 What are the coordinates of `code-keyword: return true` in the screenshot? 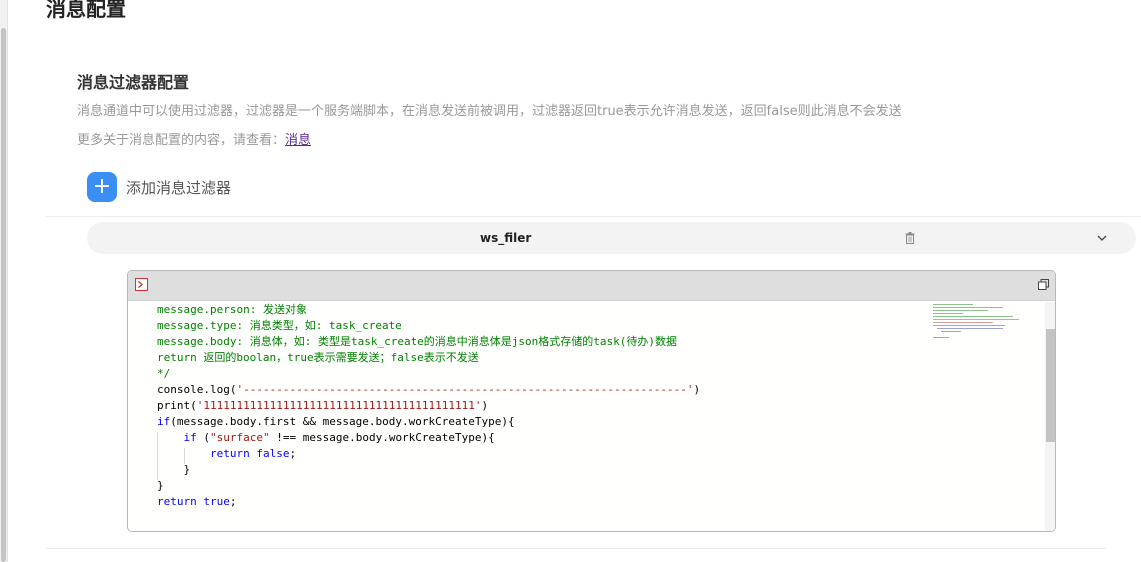 It's located at (193, 501).